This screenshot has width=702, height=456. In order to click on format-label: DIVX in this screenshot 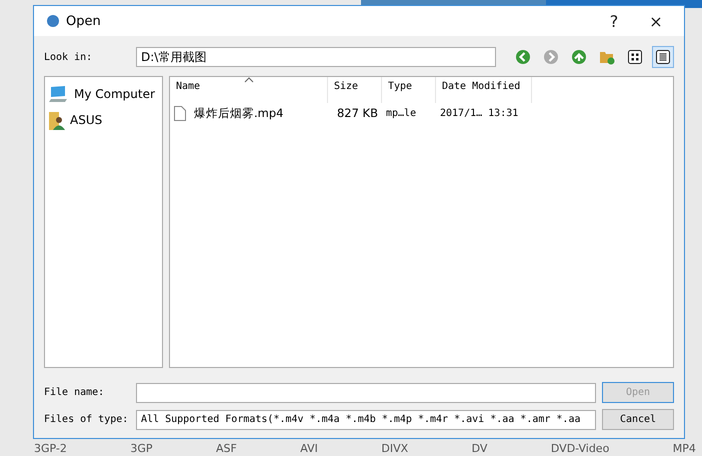, I will do `click(394, 448)`.